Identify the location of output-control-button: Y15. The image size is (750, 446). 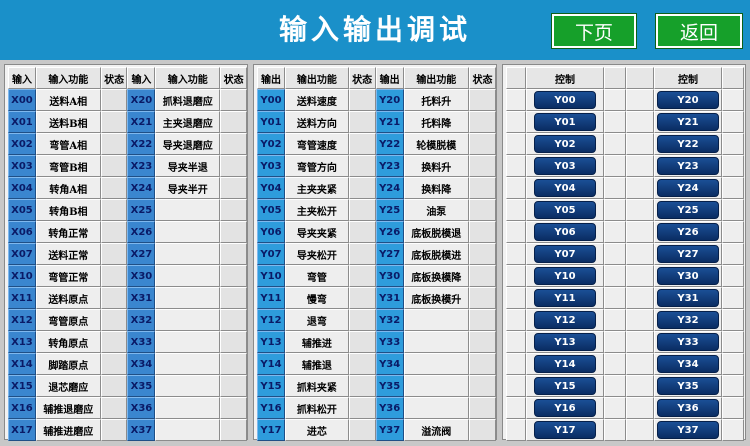
(565, 386).